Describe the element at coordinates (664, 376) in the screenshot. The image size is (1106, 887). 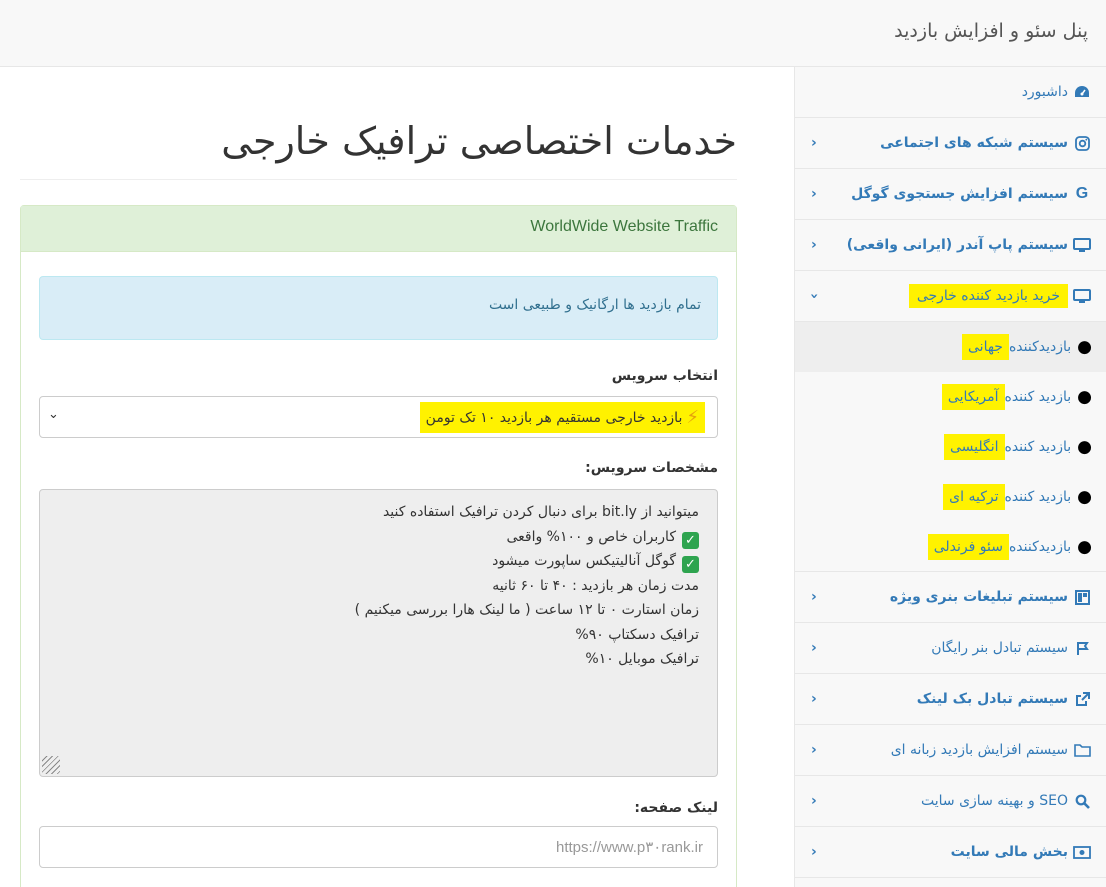
I see `service-label: انتخاب سرویس` at that location.